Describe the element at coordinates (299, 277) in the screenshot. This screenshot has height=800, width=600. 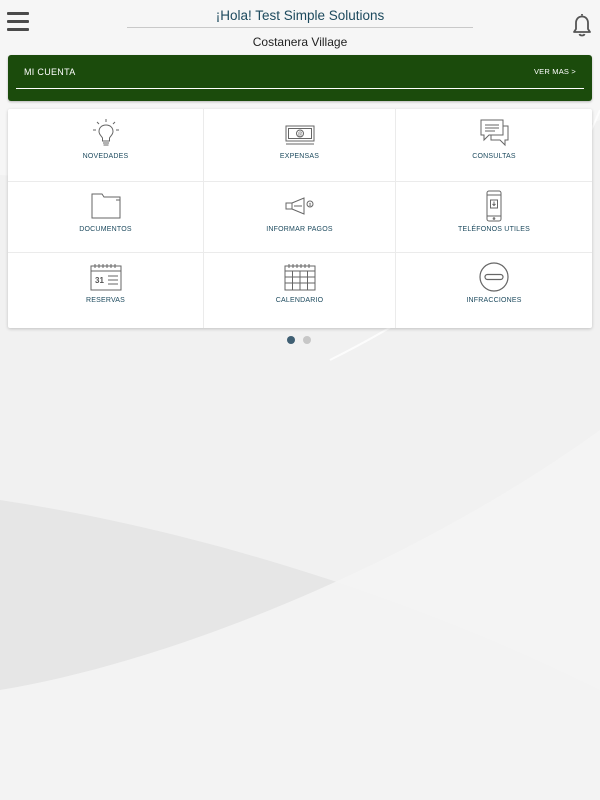
I see `calendar-grid-icon` at that location.